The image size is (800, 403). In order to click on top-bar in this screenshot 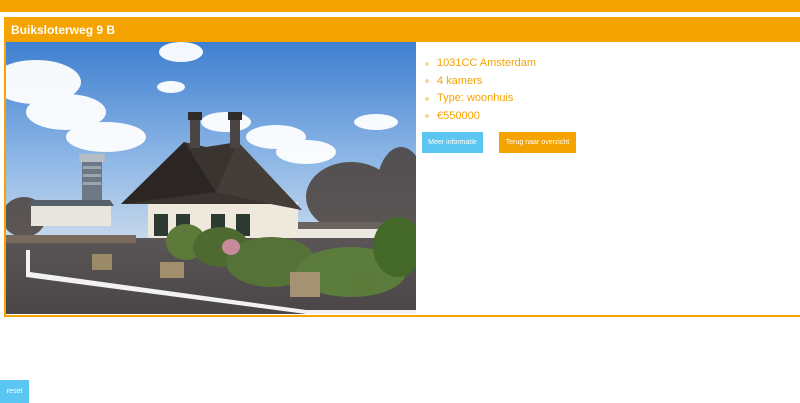, I will do `click(400, 6)`.